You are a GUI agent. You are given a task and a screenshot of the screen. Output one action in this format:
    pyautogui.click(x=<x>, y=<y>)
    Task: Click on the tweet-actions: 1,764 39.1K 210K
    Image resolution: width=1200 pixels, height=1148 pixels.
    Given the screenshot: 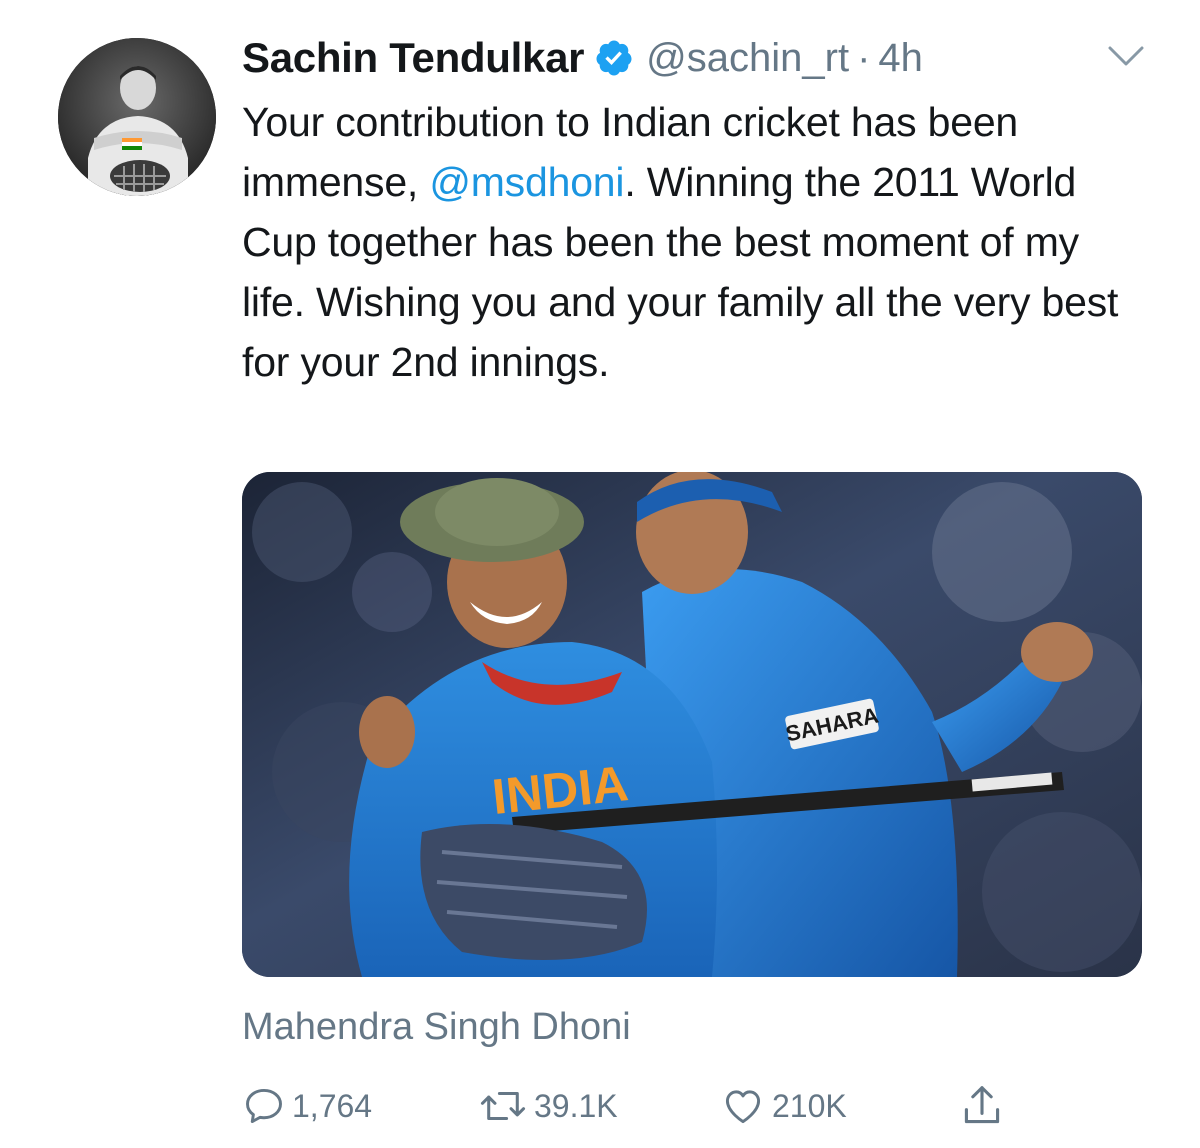 What is the action you would take?
    pyautogui.click(x=692, y=1106)
    